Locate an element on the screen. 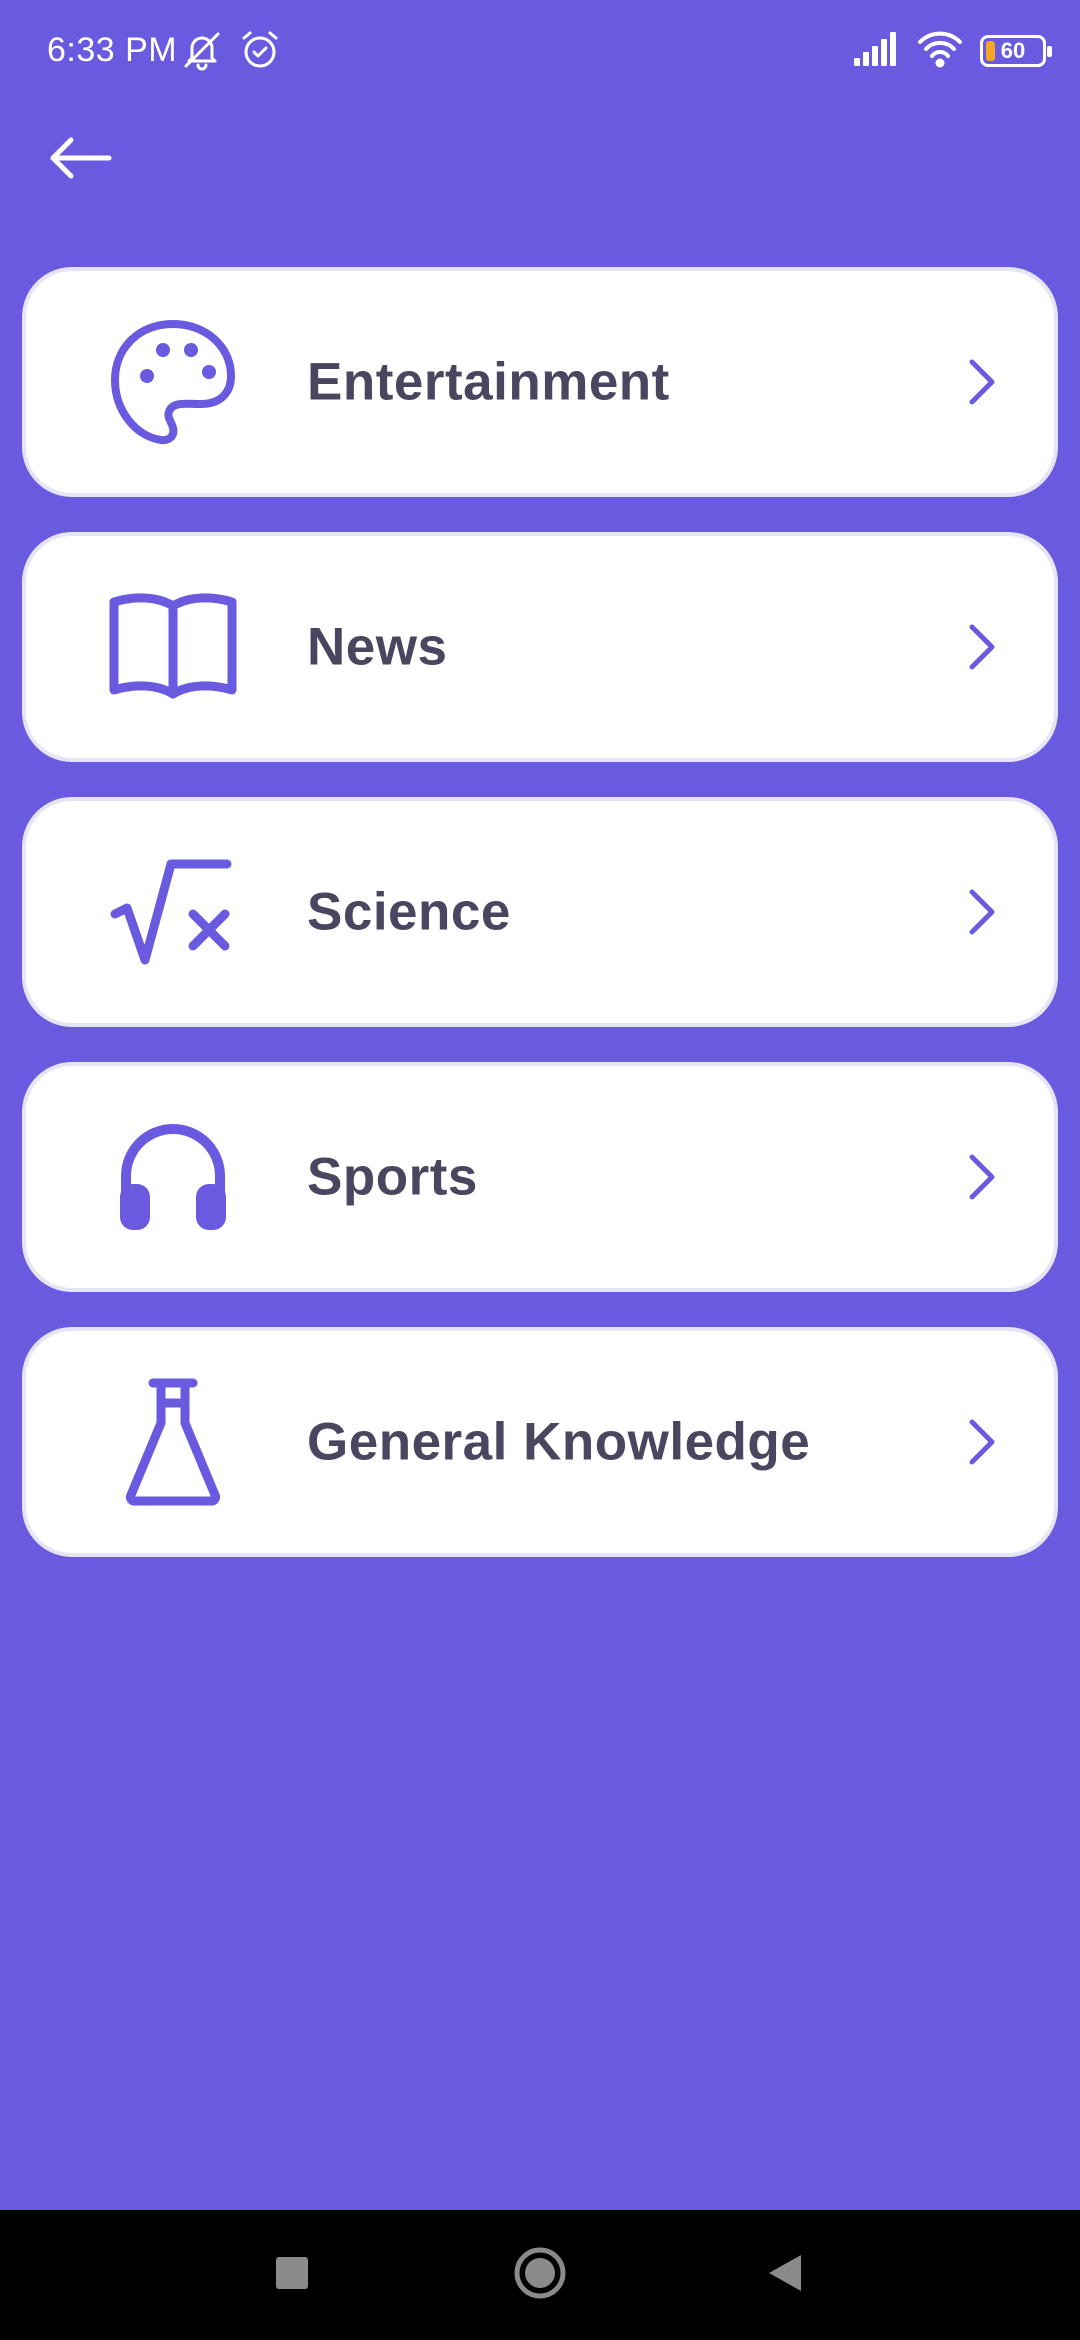  alarm-icon is located at coordinates (260, 52).